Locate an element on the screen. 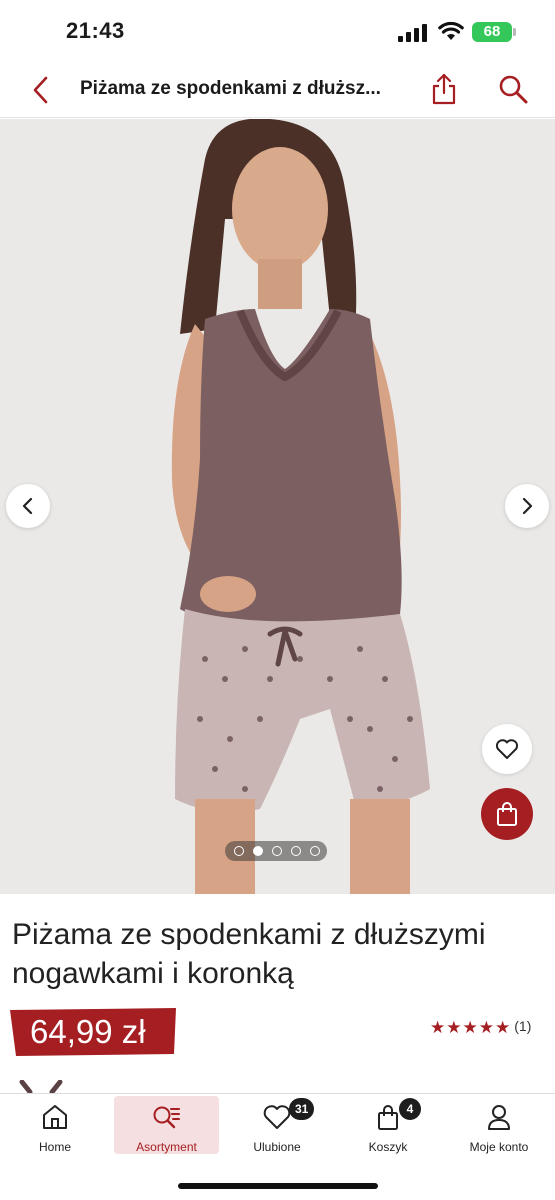 This screenshot has height=1200, width=555. status-bar: 21:43 68 is located at coordinates (277, 31).